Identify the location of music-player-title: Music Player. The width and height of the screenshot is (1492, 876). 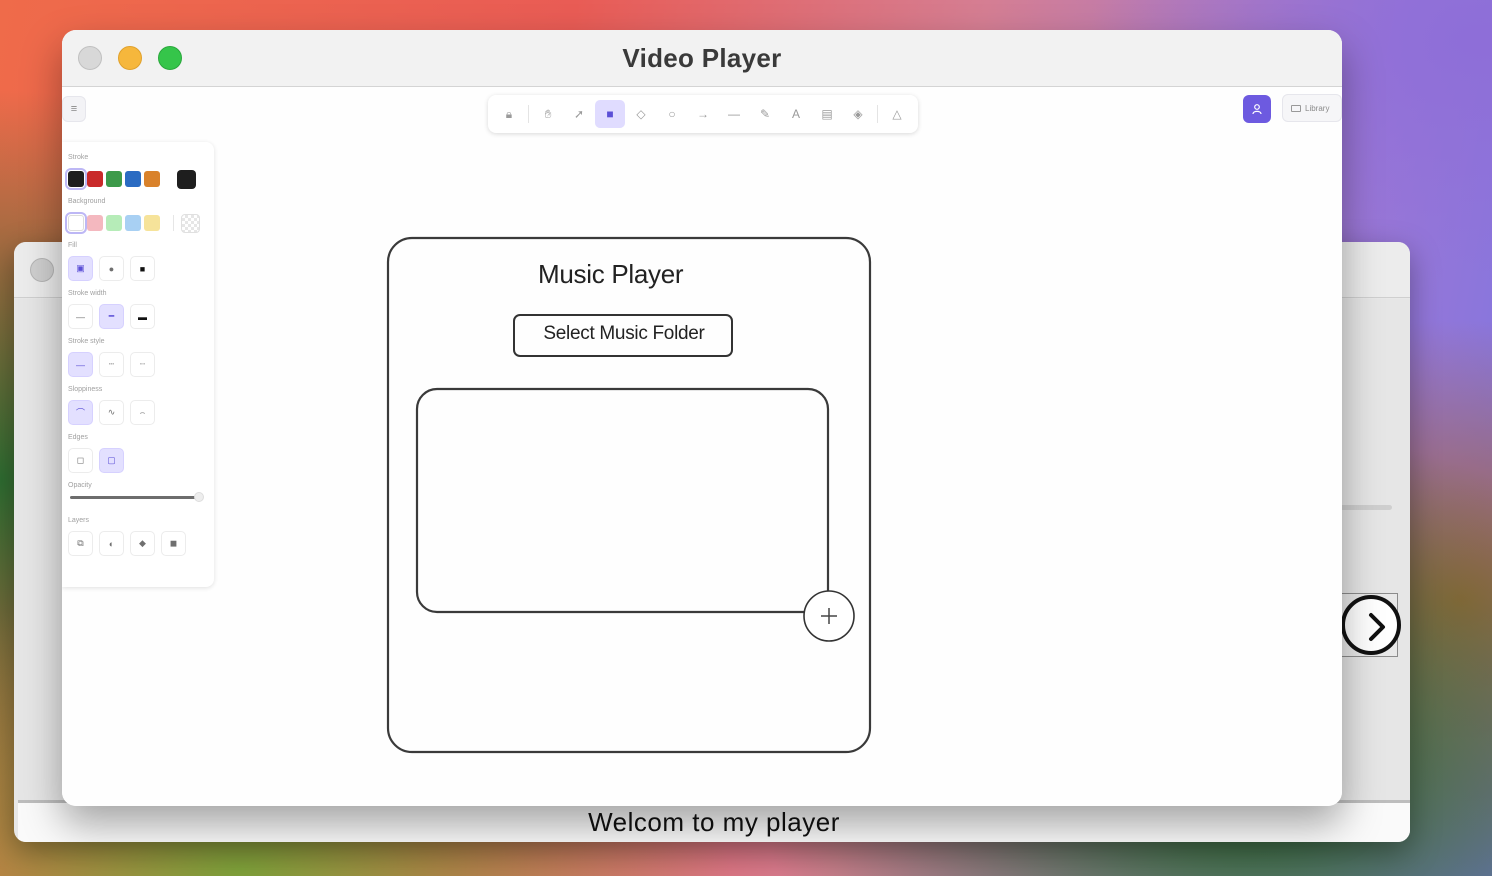
(611, 274).